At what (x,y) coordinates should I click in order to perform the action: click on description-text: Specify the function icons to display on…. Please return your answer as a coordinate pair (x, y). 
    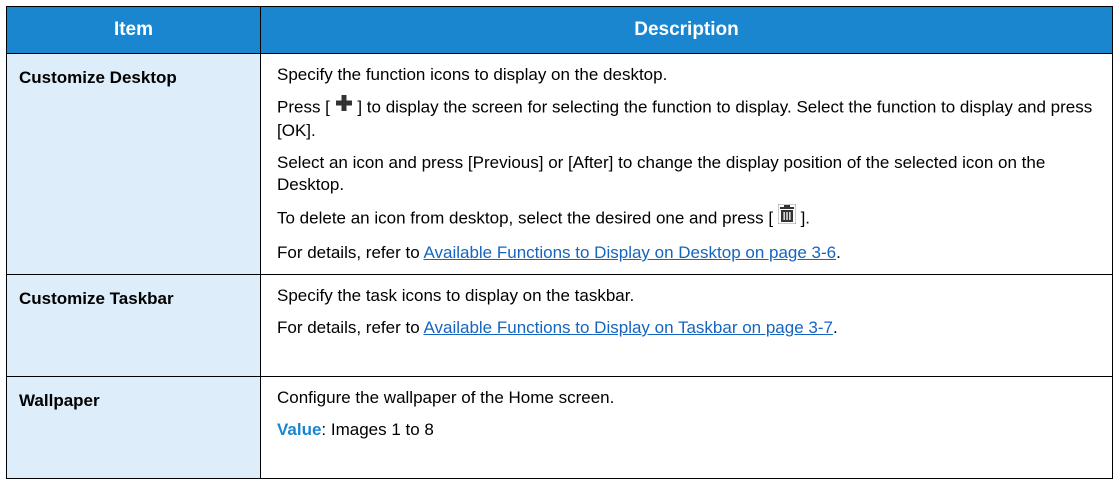
    Looking at the image, I should click on (472, 74).